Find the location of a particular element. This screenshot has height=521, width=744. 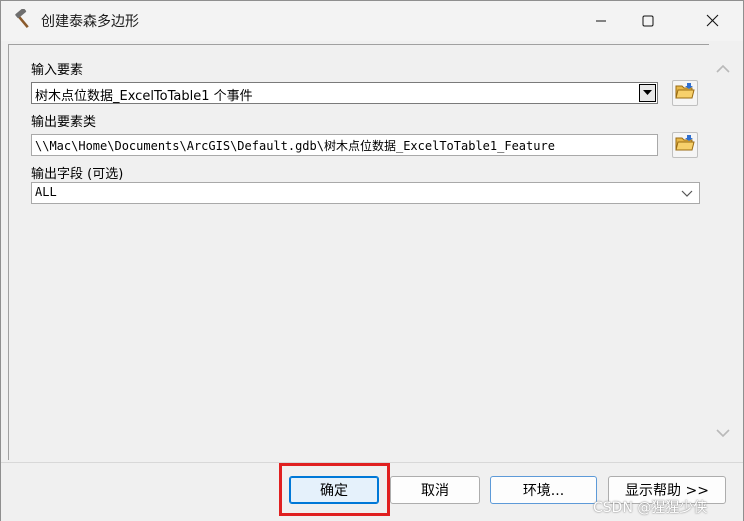

input-features-label: 输入要素 is located at coordinates (57, 70).